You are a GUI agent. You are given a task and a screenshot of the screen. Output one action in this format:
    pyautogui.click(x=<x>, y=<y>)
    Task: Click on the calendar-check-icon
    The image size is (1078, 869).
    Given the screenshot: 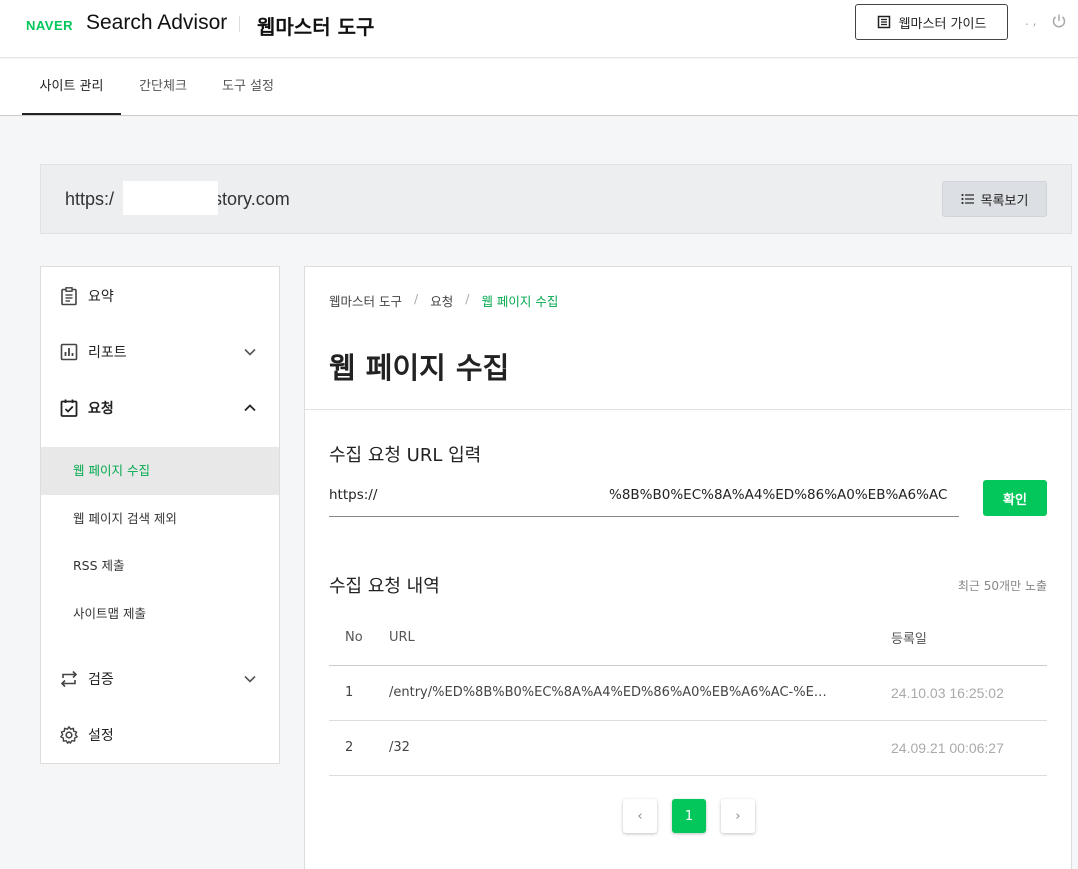 What is the action you would take?
    pyautogui.click(x=69, y=408)
    